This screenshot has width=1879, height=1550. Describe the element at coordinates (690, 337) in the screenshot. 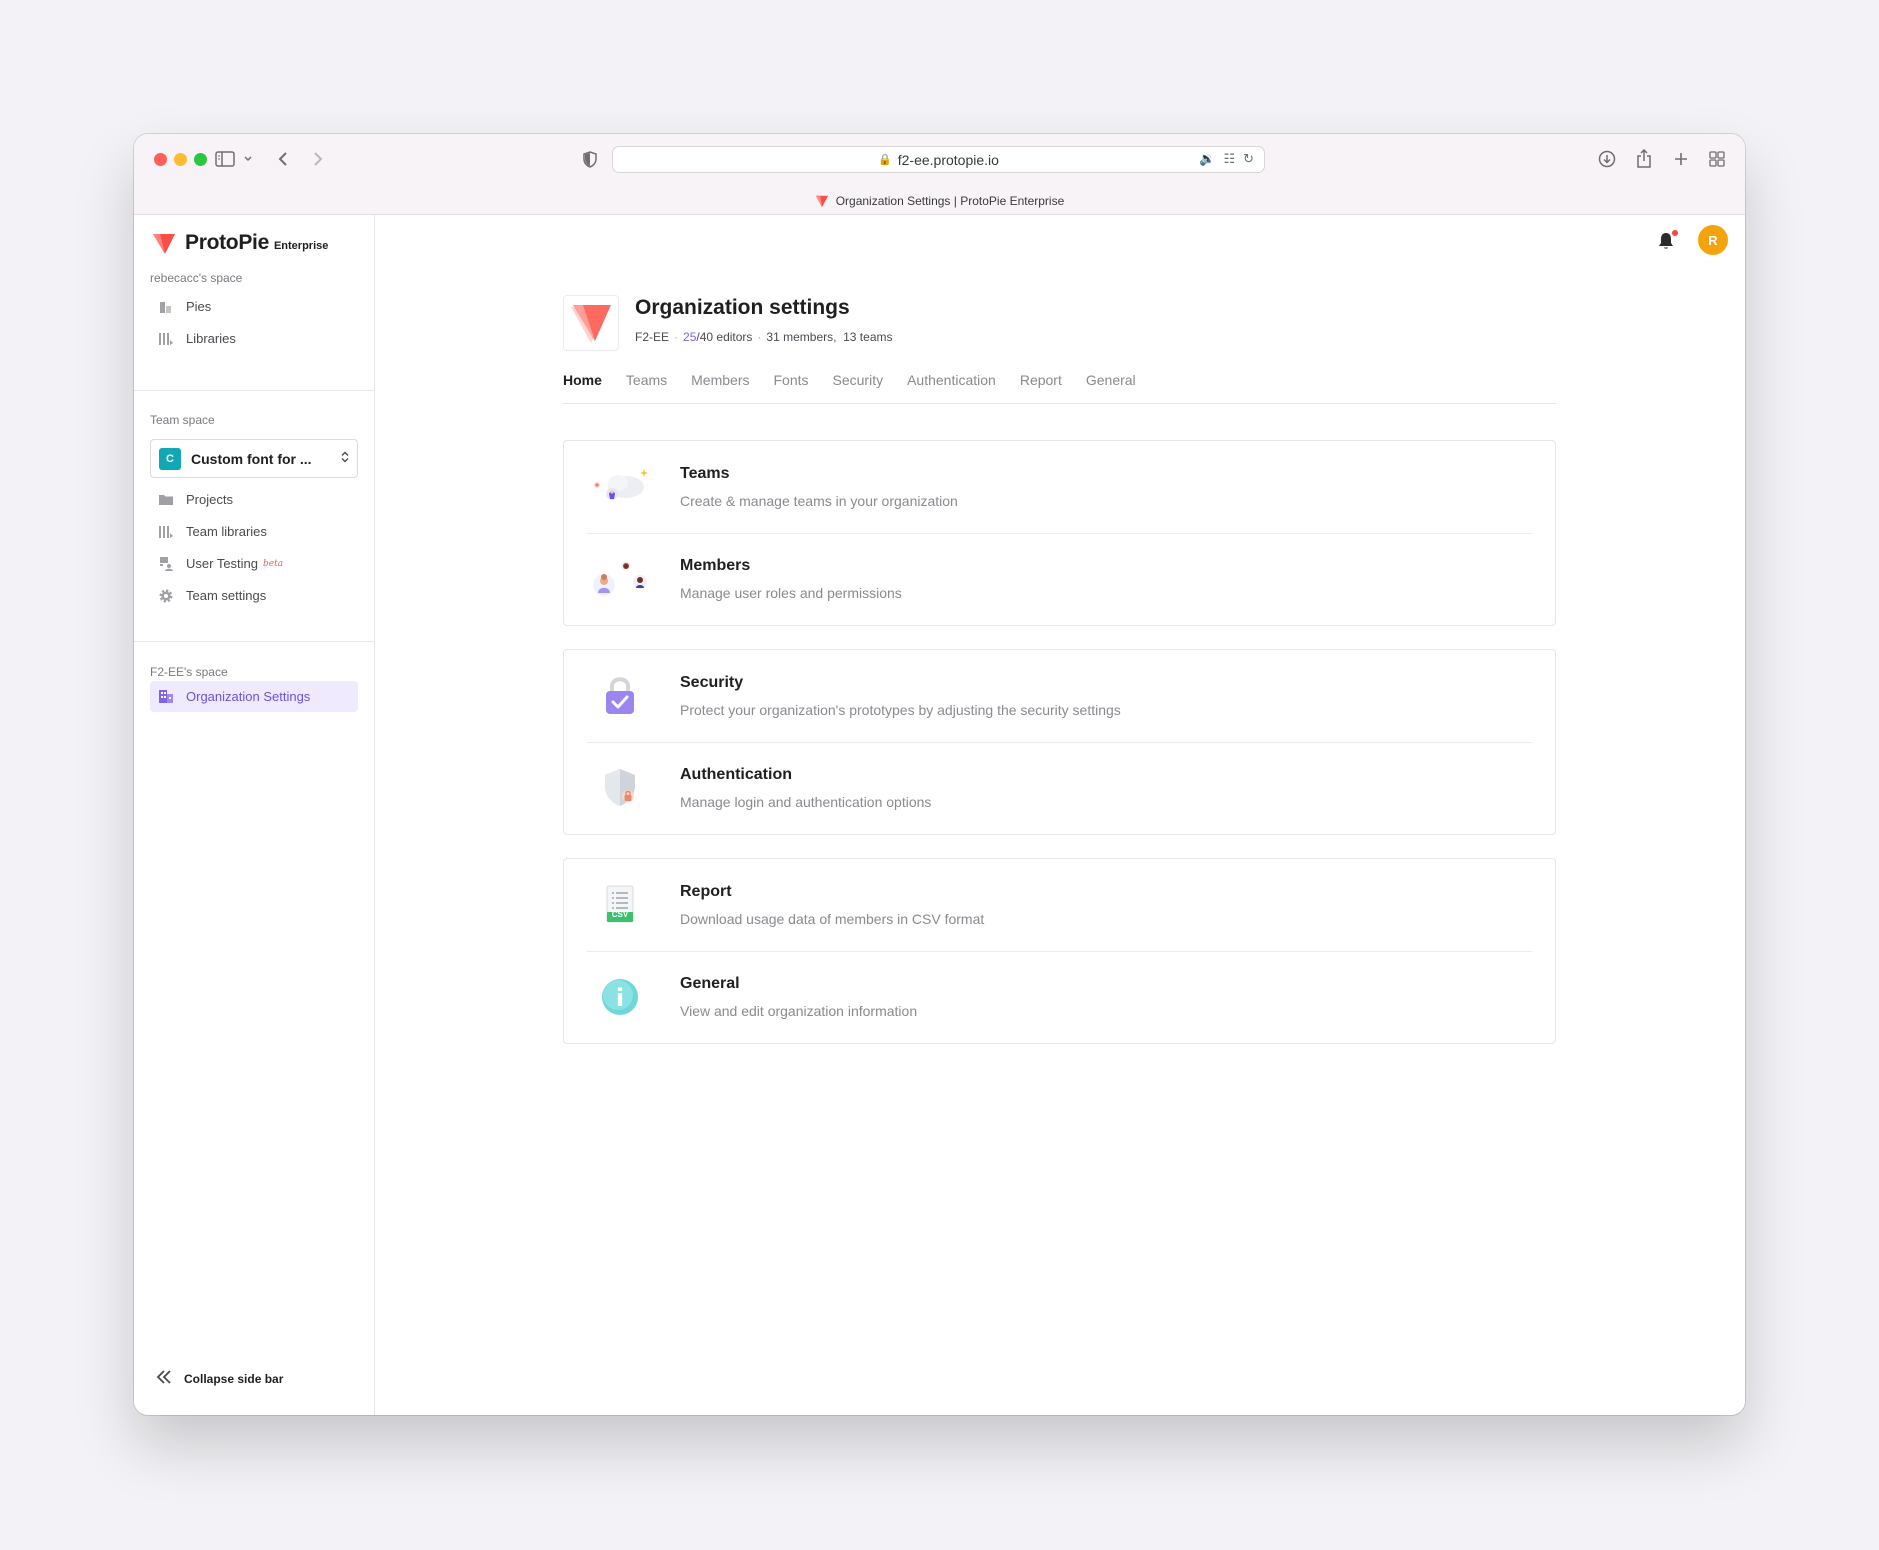

I see `editors-used: 25` at that location.